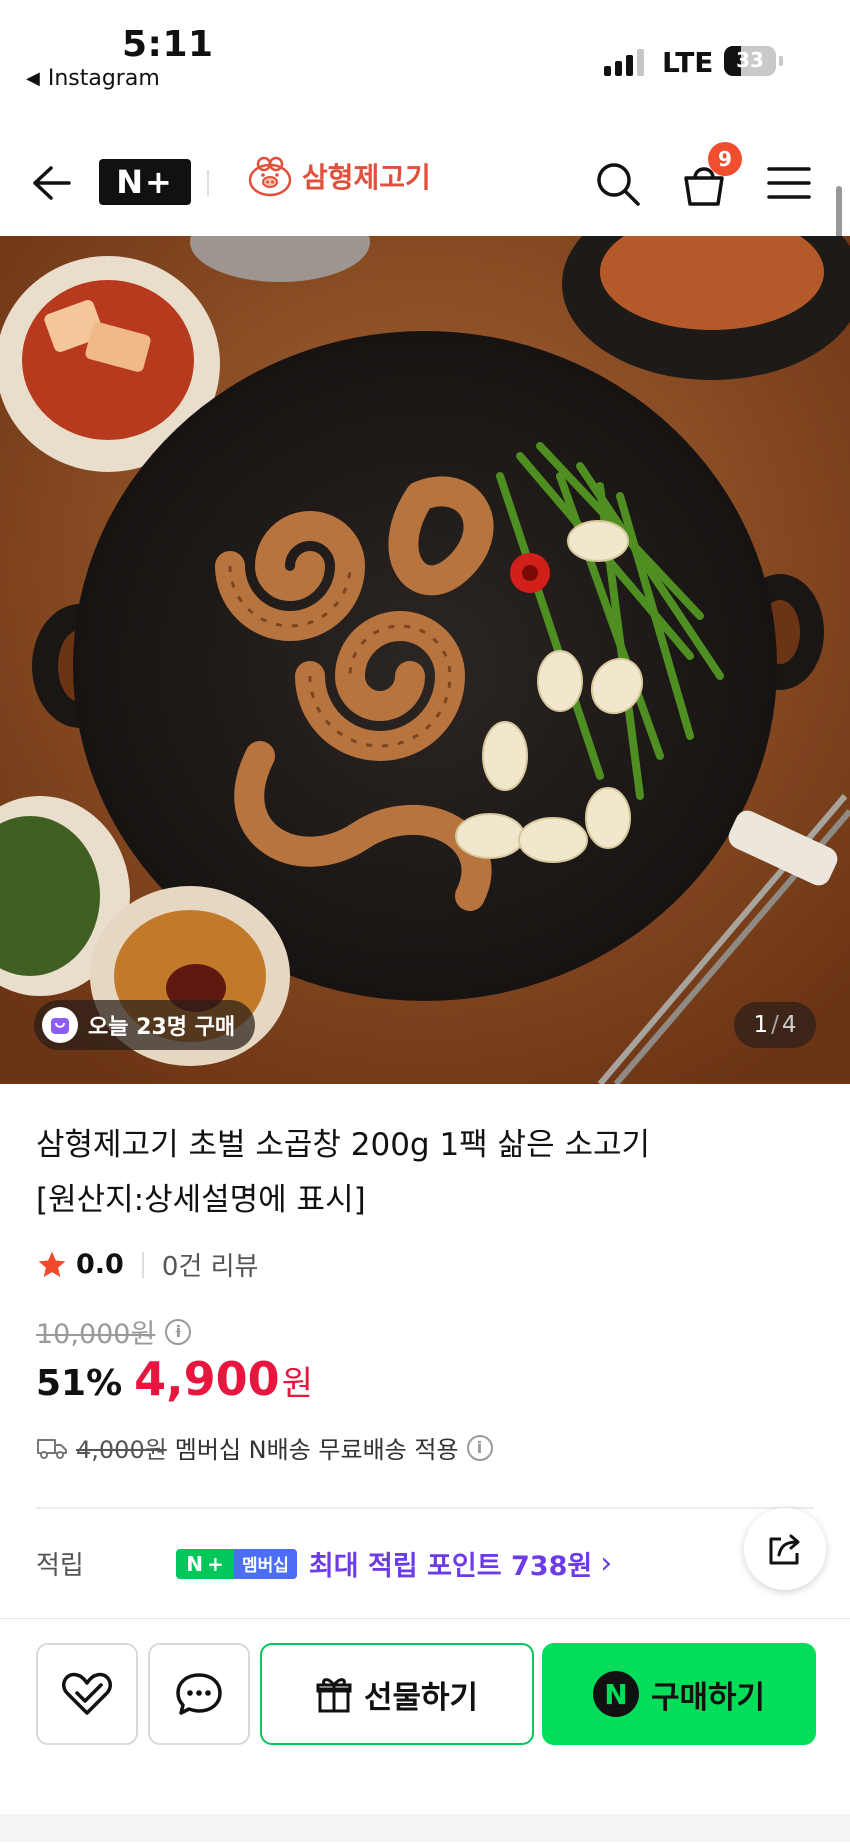 This screenshot has width=850, height=1843. Describe the element at coordinates (208, 183) in the screenshot. I see `header-divider` at that location.